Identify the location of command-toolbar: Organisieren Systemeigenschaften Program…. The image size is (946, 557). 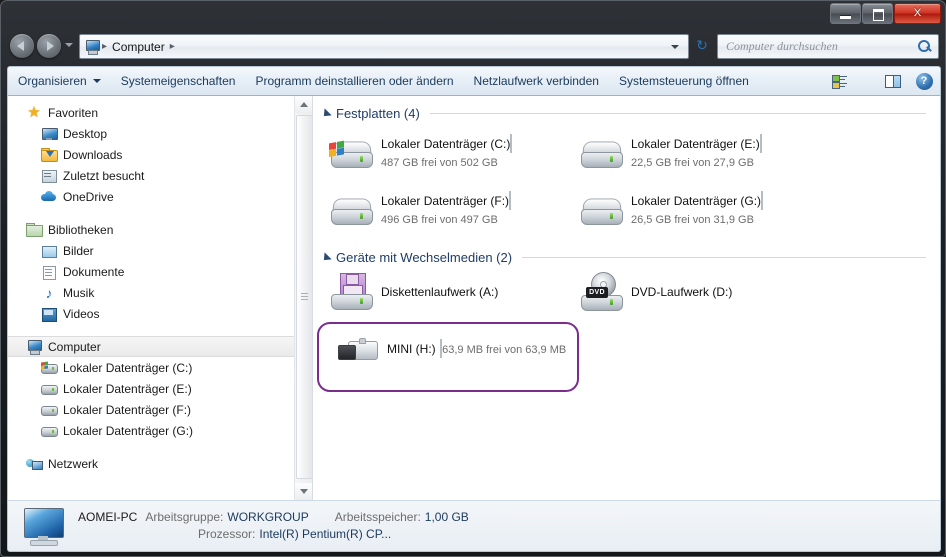
(474, 81).